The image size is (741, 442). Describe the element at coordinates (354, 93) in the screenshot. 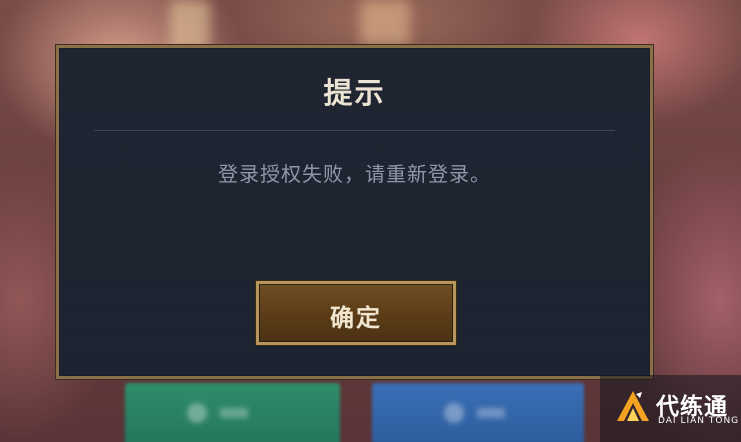

I see `dialog-title: 提示` at that location.